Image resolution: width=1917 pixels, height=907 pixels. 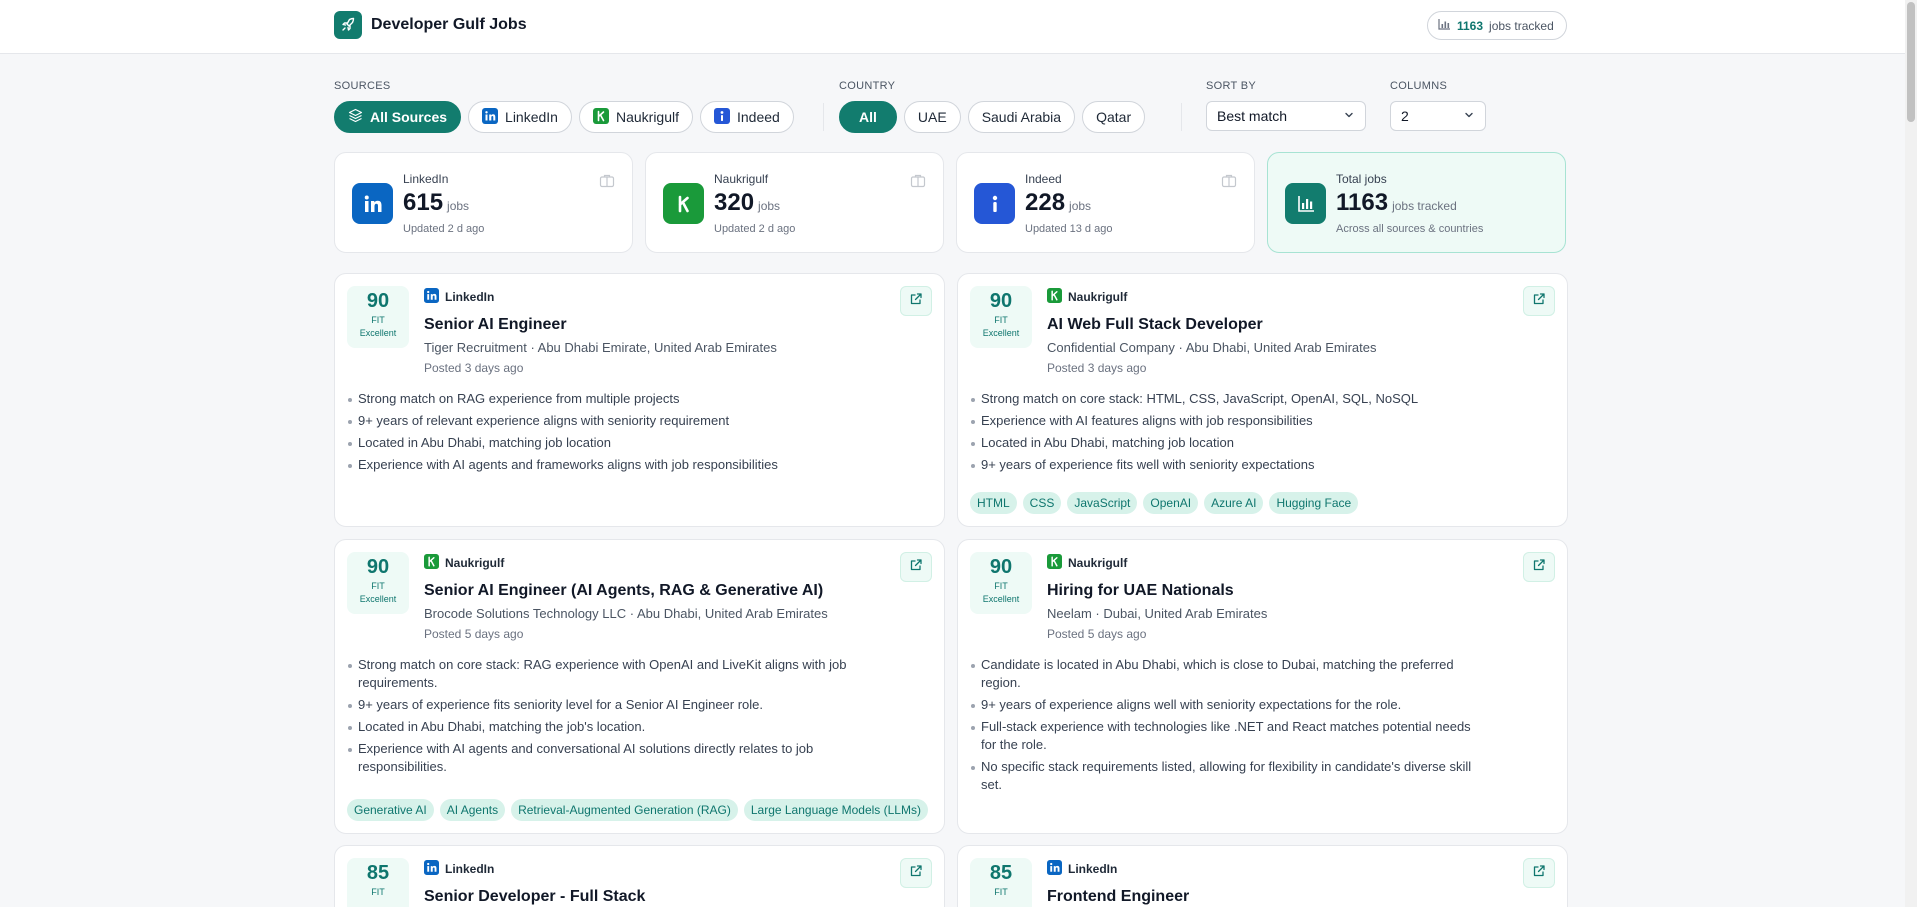 What do you see at coordinates (932, 117) in the screenshot?
I see `country-chip-uae: UAE` at bounding box center [932, 117].